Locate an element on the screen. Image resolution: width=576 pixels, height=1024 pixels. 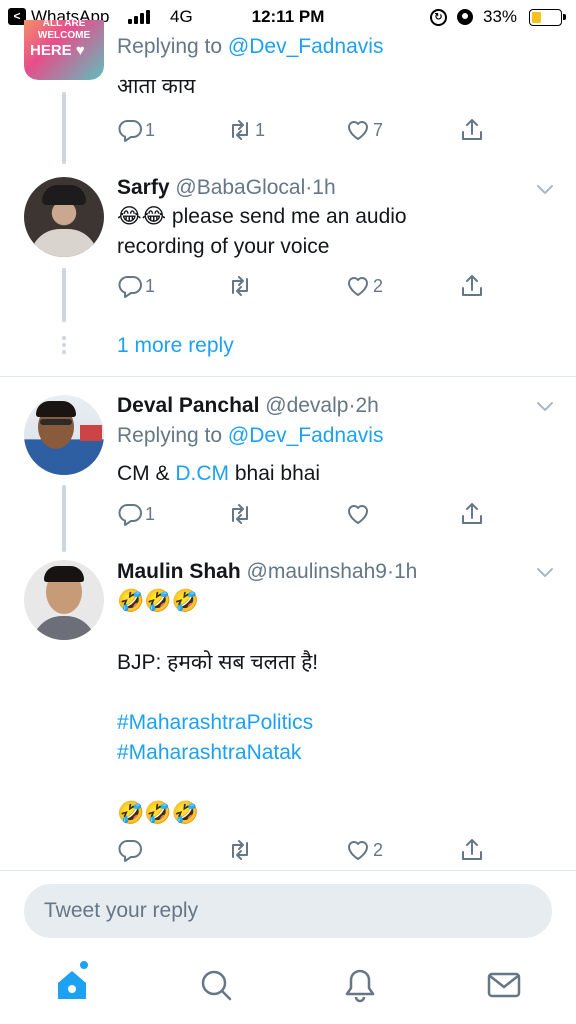
avatar: ALL ARE WELCOME HERE ♥ is located at coordinates (64, 50).